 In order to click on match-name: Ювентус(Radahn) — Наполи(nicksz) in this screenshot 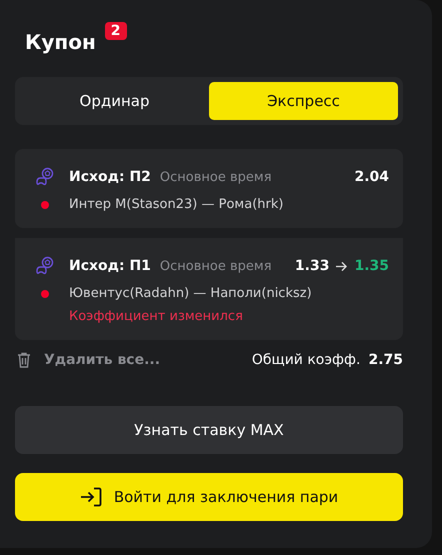, I will do `click(190, 293)`.